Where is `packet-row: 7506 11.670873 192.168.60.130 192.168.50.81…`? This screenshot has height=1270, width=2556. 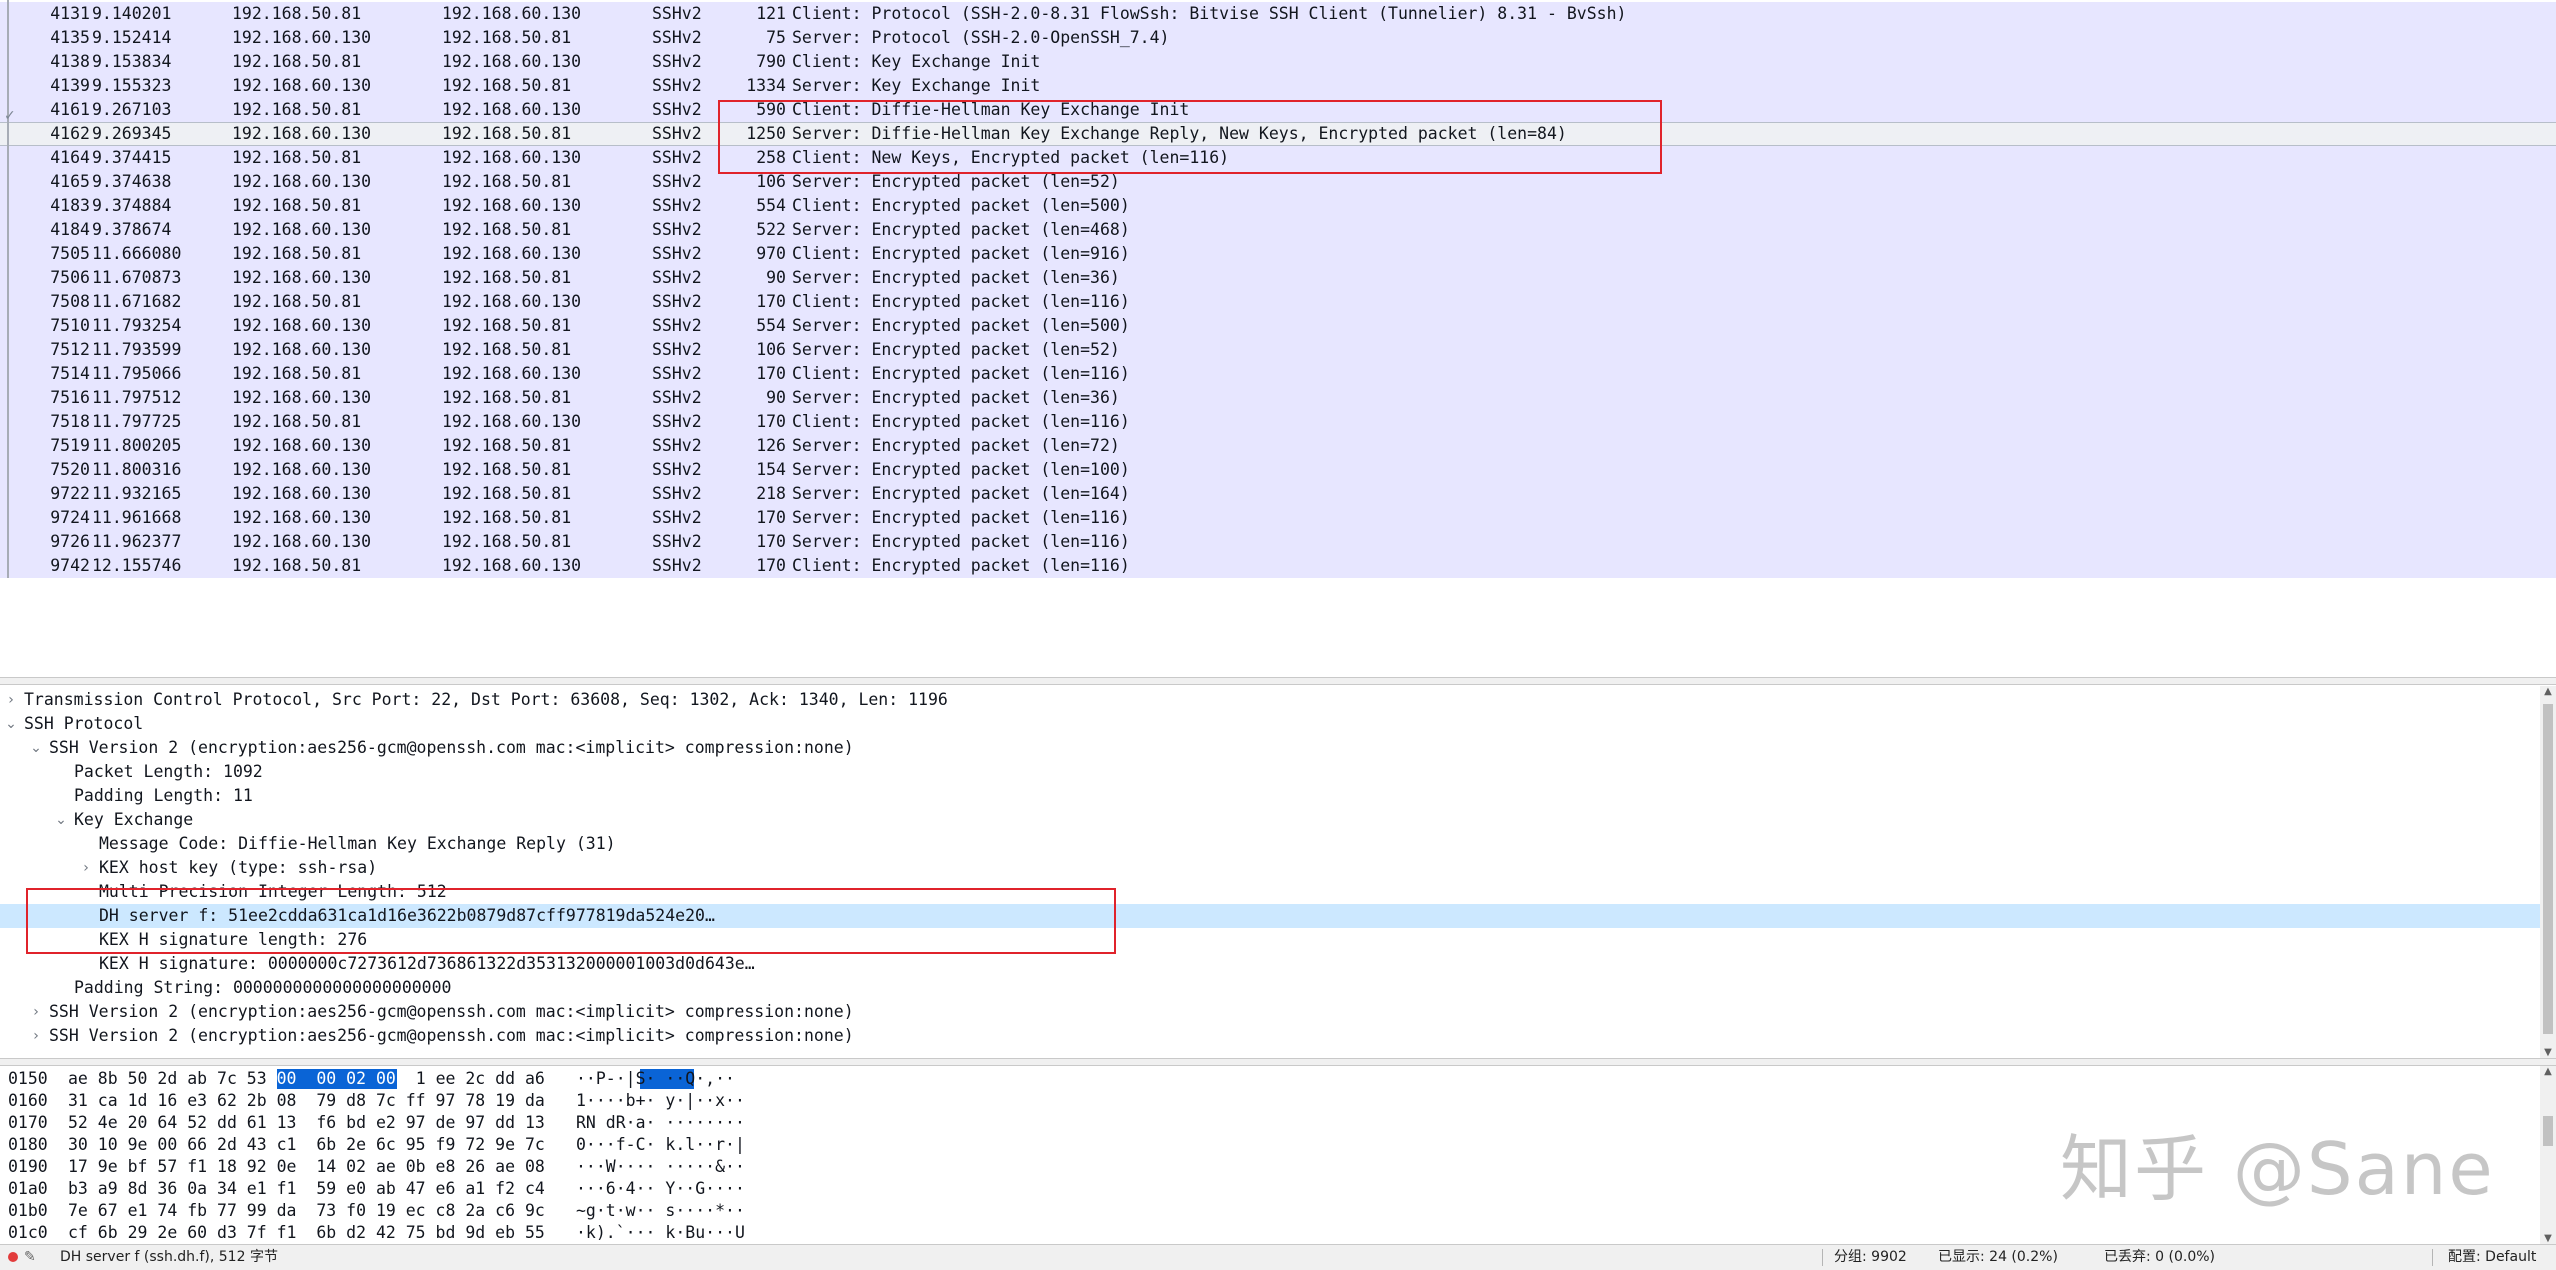
packet-row: 7506 11.670873 192.168.60.130 192.168.50.81… is located at coordinates (1278, 278).